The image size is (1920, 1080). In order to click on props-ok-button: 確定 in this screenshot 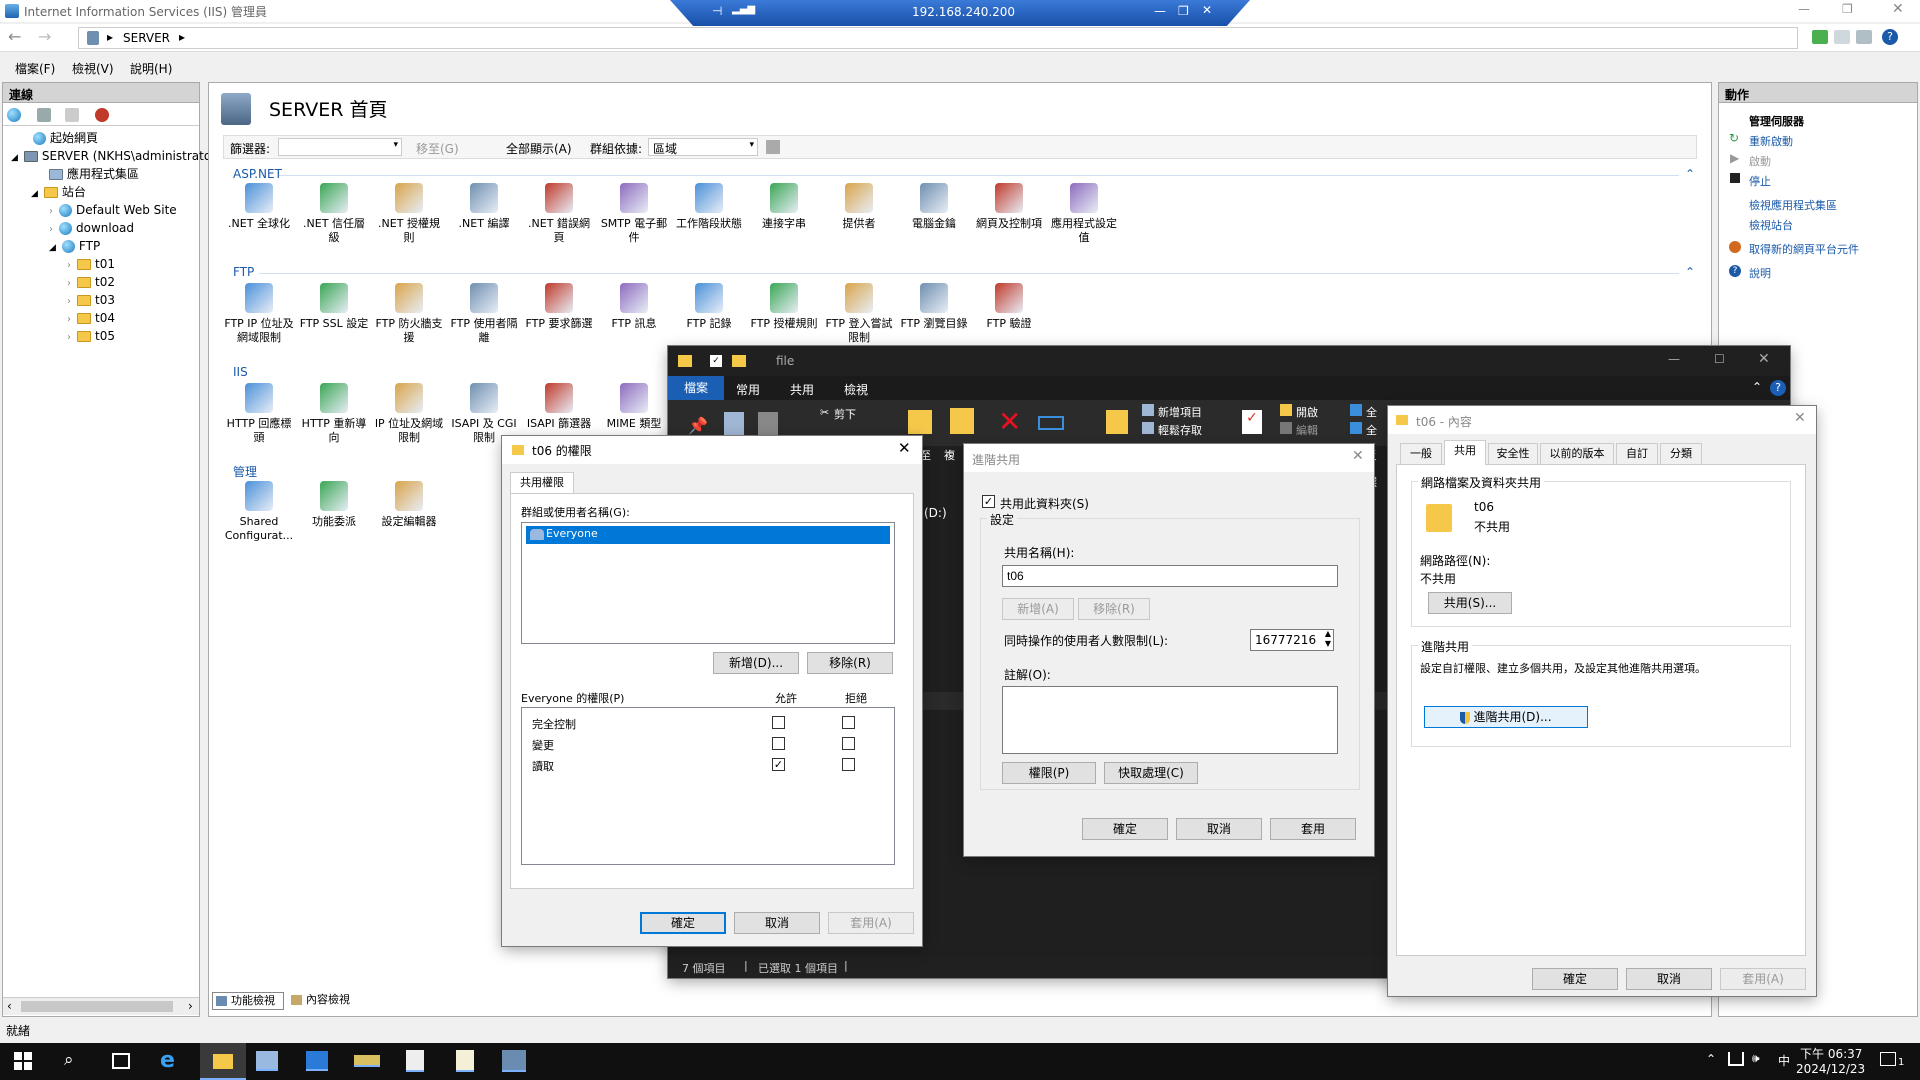, I will do `click(1575, 979)`.